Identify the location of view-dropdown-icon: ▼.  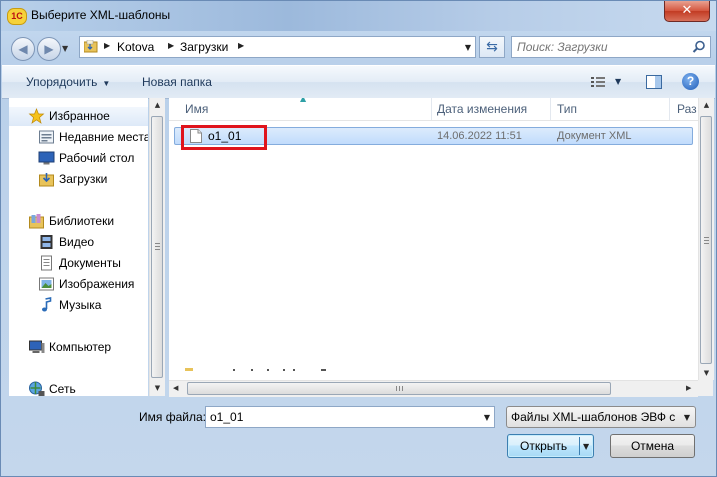
(618, 81).